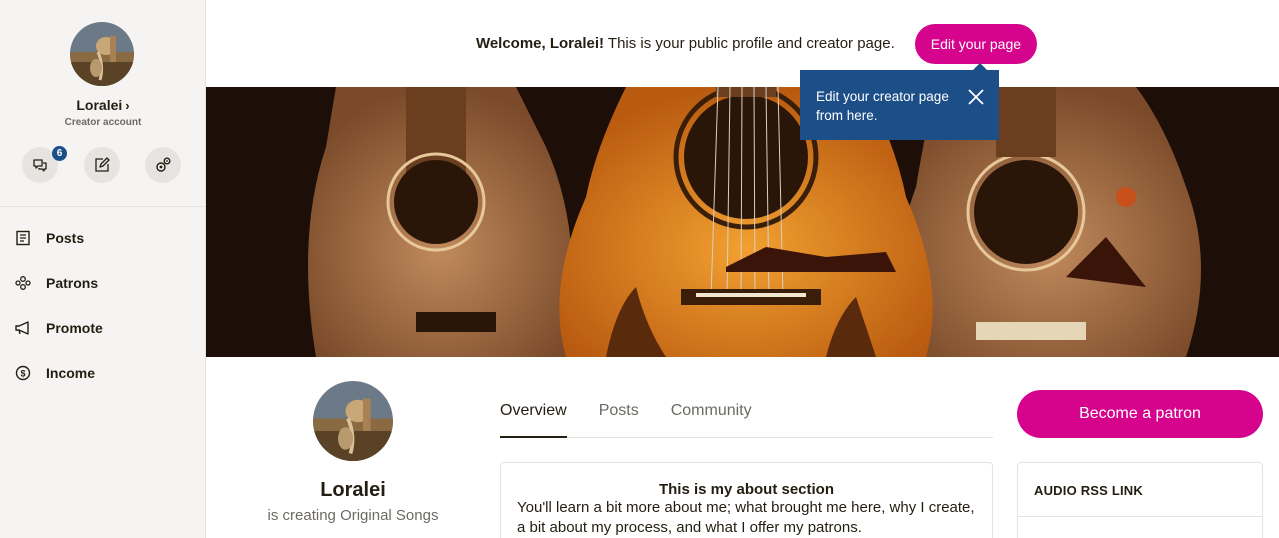  I want to click on tab-community: Community, so click(711, 414).